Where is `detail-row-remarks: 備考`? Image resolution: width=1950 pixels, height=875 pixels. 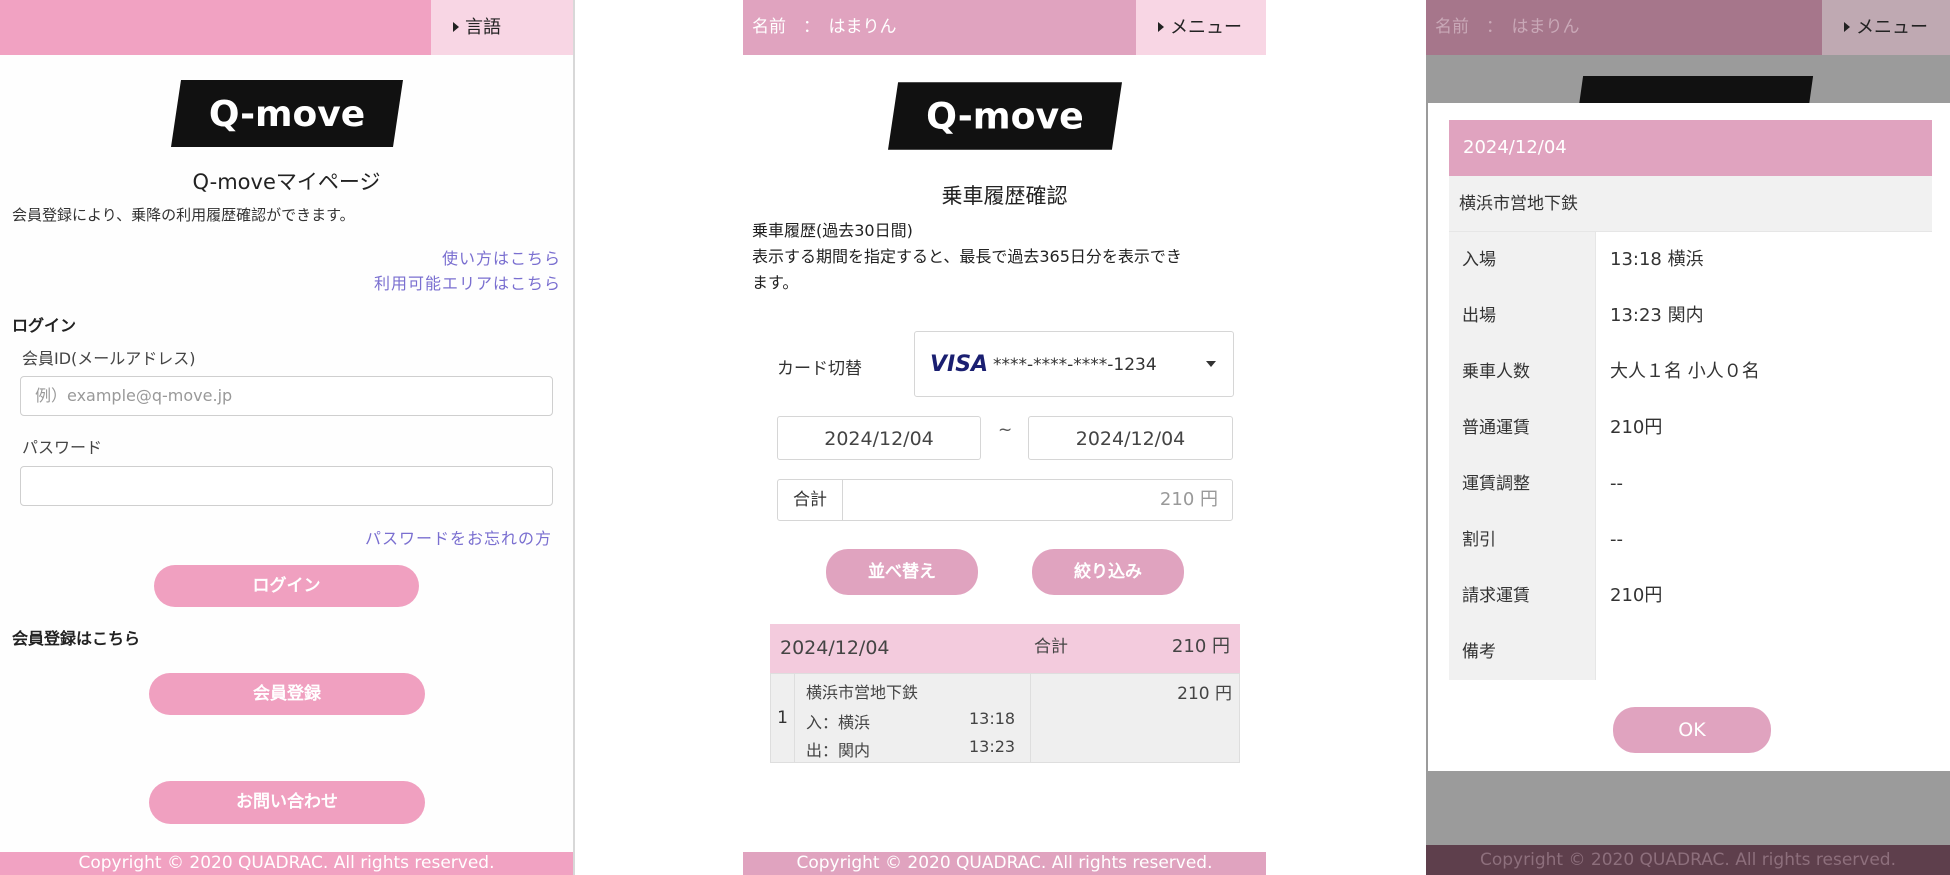
detail-row-remarks: 備考 is located at coordinates (1690, 652).